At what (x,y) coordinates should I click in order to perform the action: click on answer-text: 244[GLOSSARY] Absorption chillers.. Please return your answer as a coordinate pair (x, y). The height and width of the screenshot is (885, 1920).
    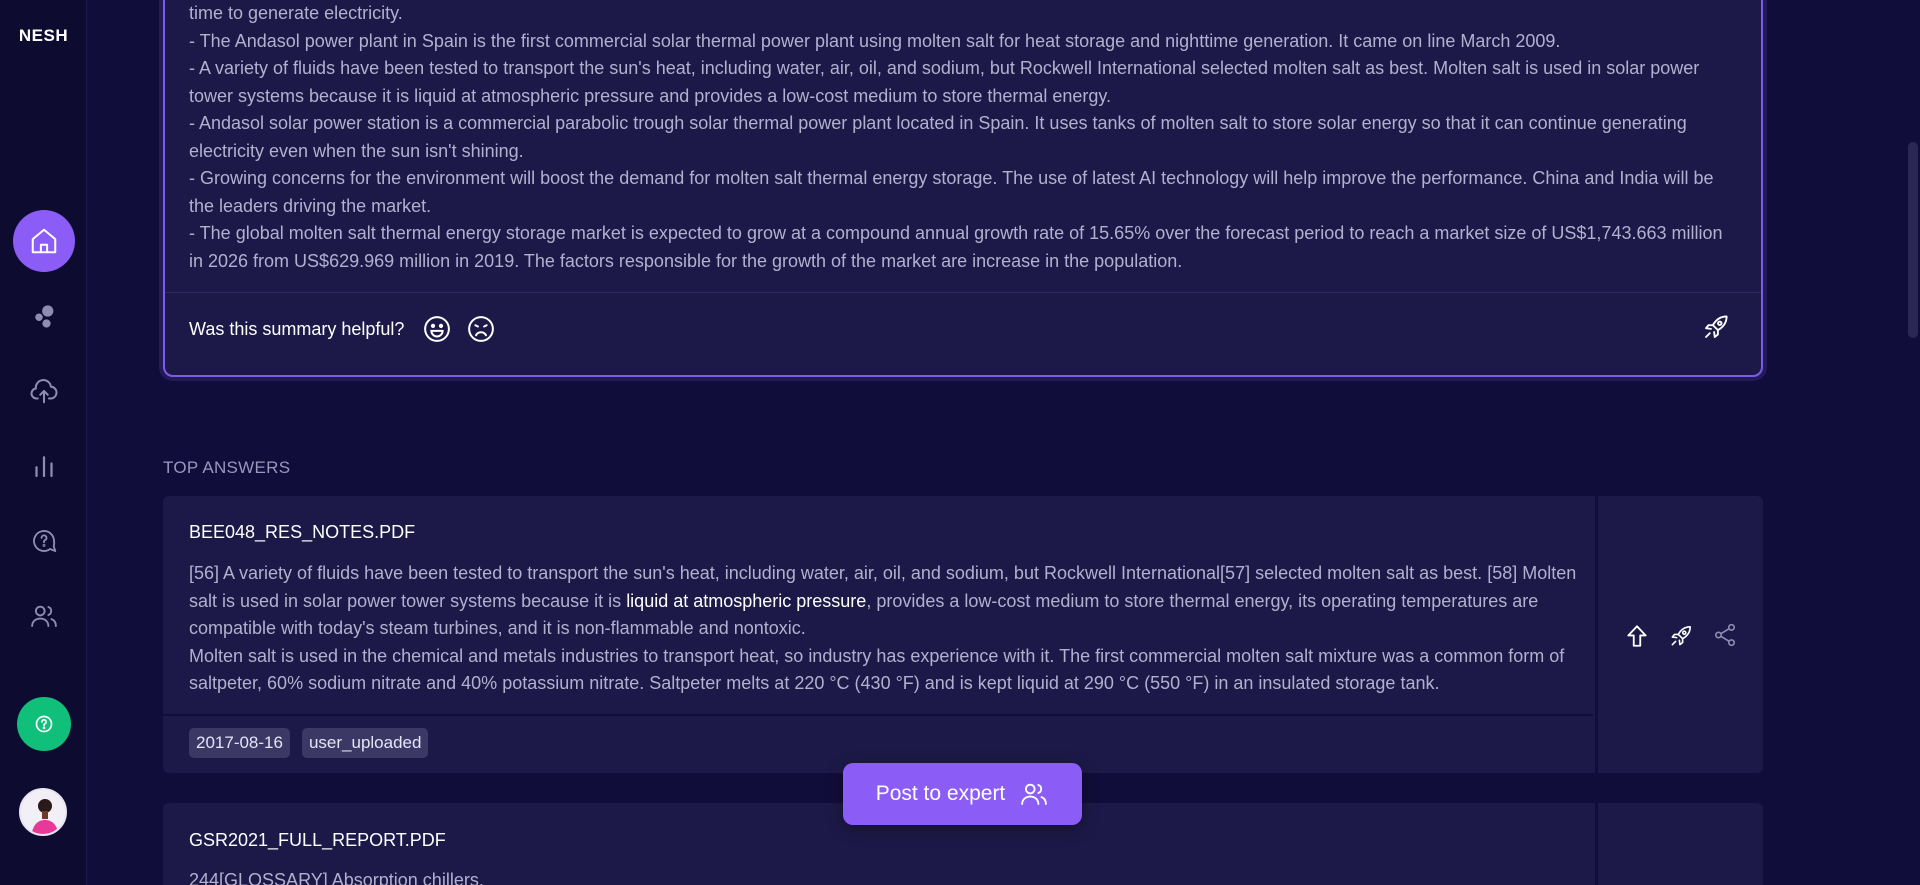
    Looking at the image, I should click on (336, 877).